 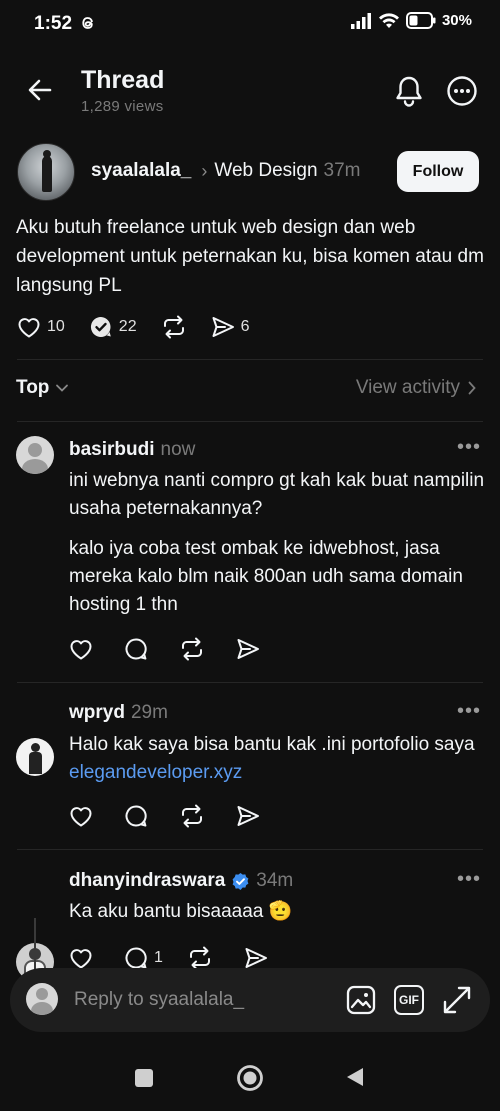 What do you see at coordinates (155, 772) in the screenshot?
I see `portfolio-link: elegandeveloper.xyz` at bounding box center [155, 772].